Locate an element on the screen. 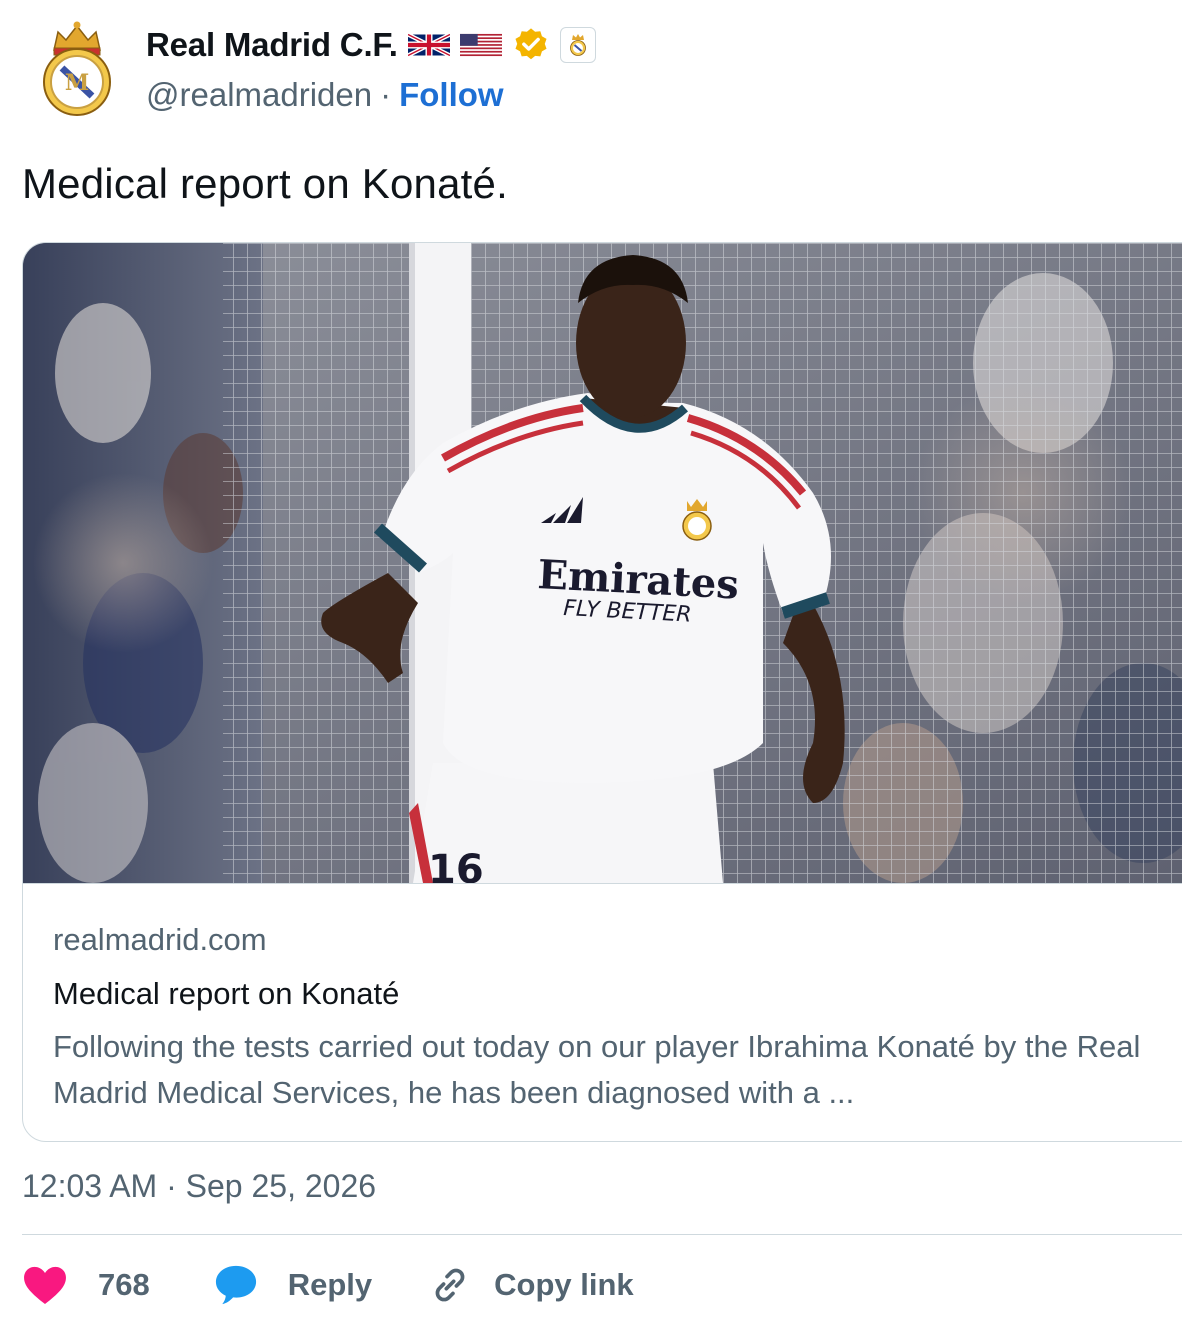 Image resolution: width=1182 pixels, height=1318 pixels. reply-button: Reply is located at coordinates (293, 1285).